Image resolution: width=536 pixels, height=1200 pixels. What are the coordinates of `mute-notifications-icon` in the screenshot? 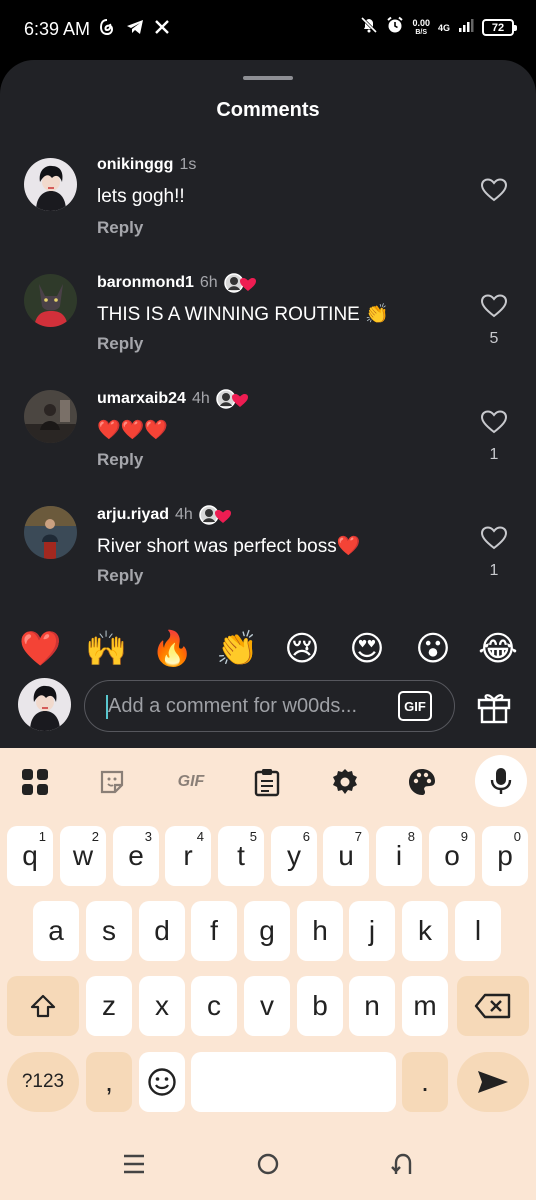 It's located at (369, 27).